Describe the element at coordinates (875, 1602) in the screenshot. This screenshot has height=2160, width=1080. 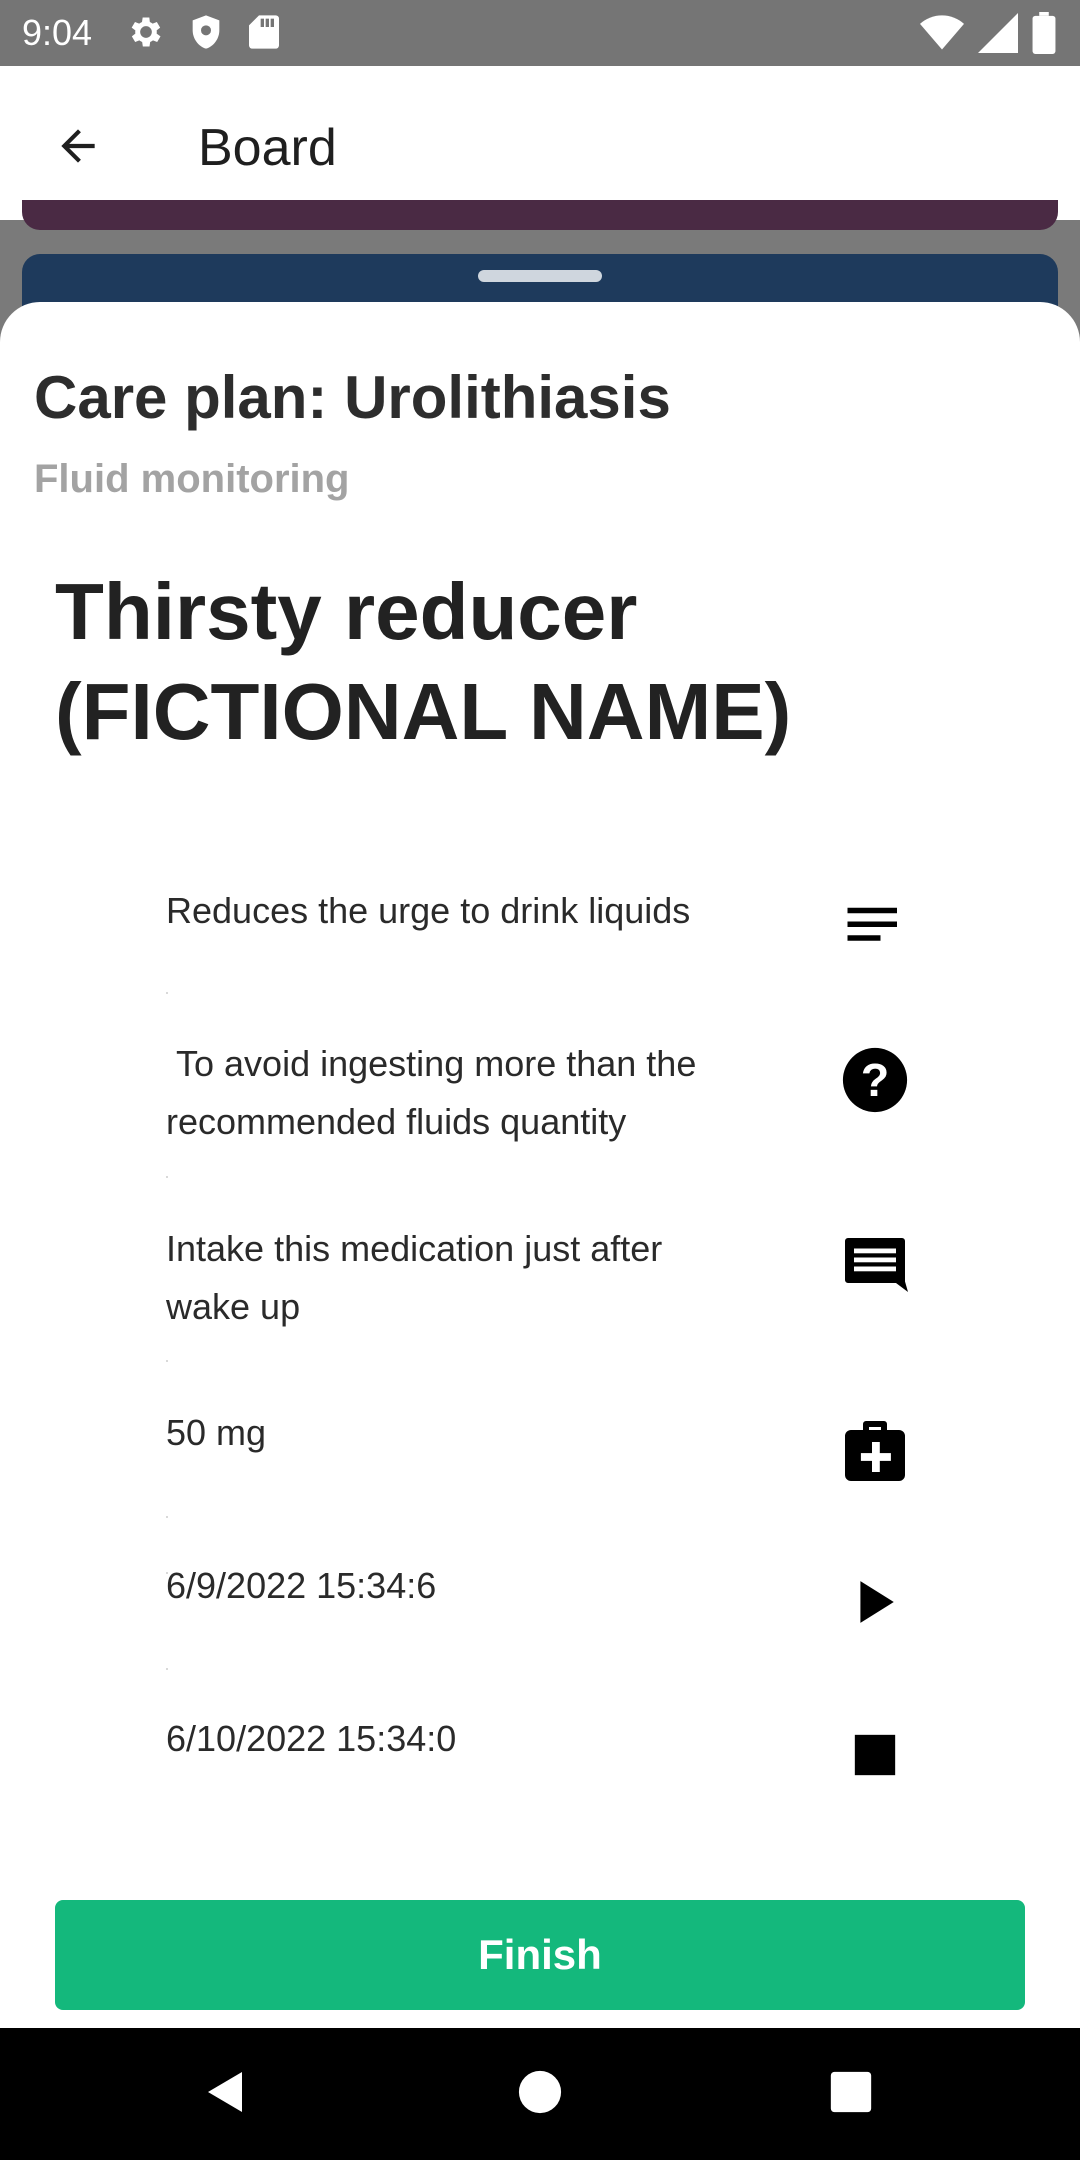
I see `play-icon` at that location.